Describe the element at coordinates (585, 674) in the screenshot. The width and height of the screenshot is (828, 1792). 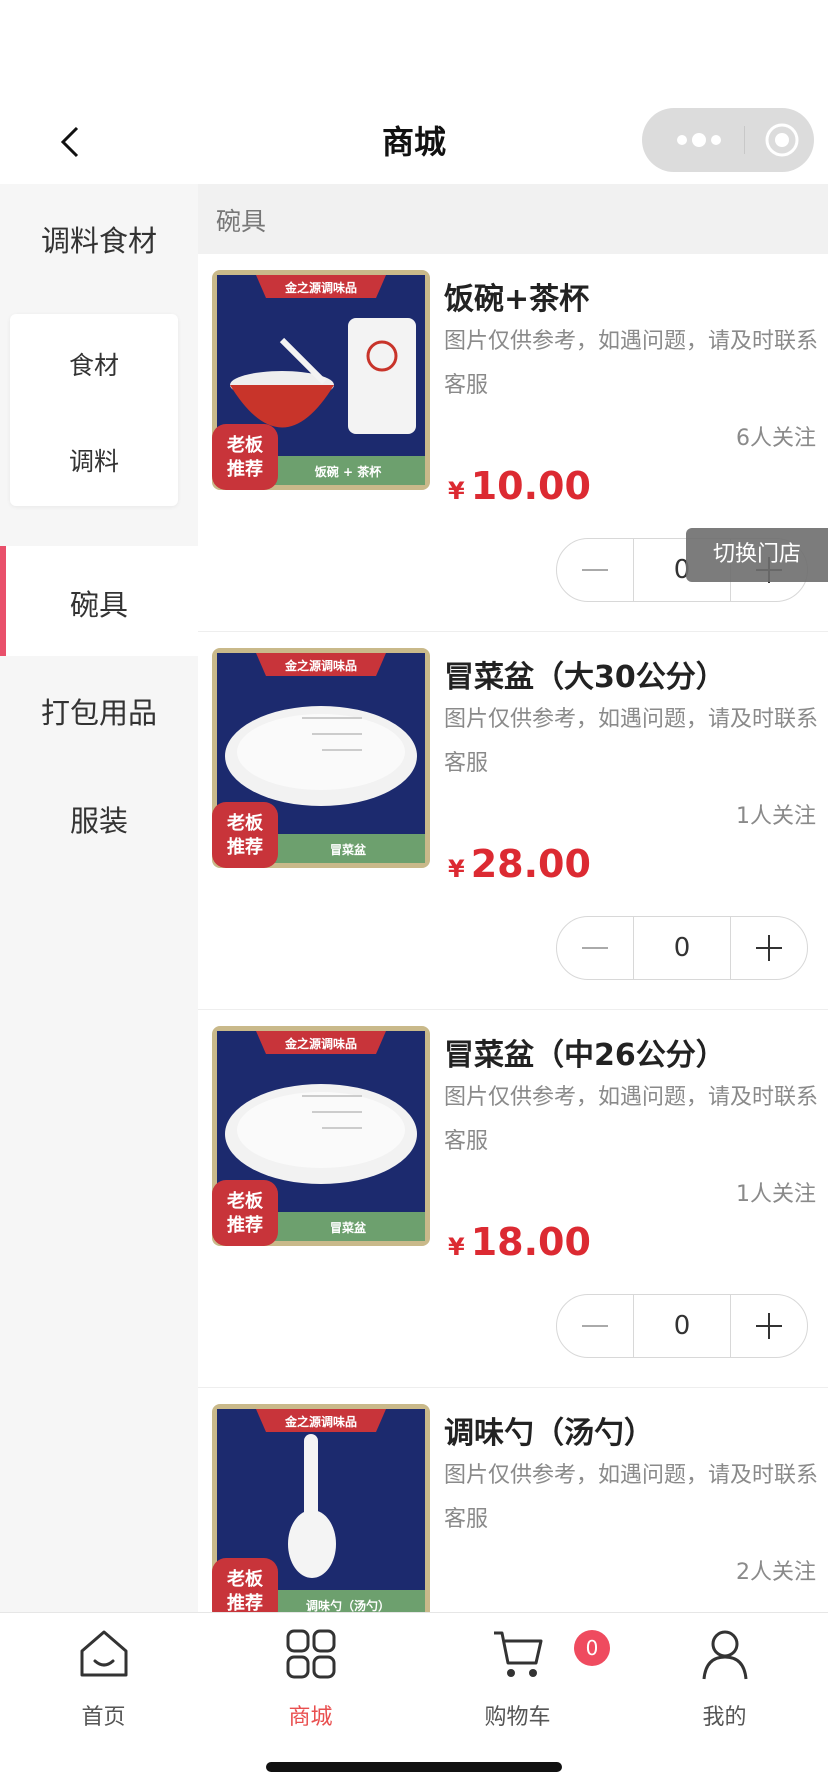
I see `product-name: 冒菜盆（大30公分）` at that location.